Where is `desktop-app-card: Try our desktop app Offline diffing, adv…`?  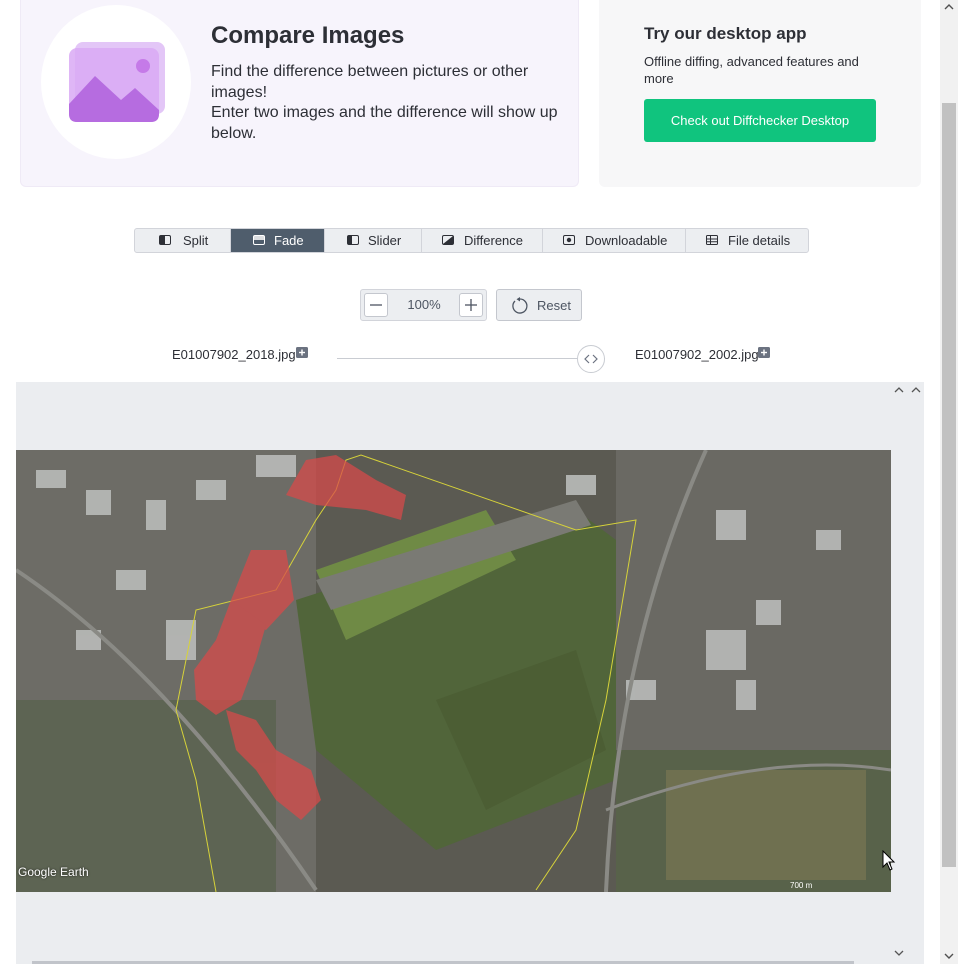 desktop-app-card: Try our desktop app Offline diffing, adv… is located at coordinates (760, 93).